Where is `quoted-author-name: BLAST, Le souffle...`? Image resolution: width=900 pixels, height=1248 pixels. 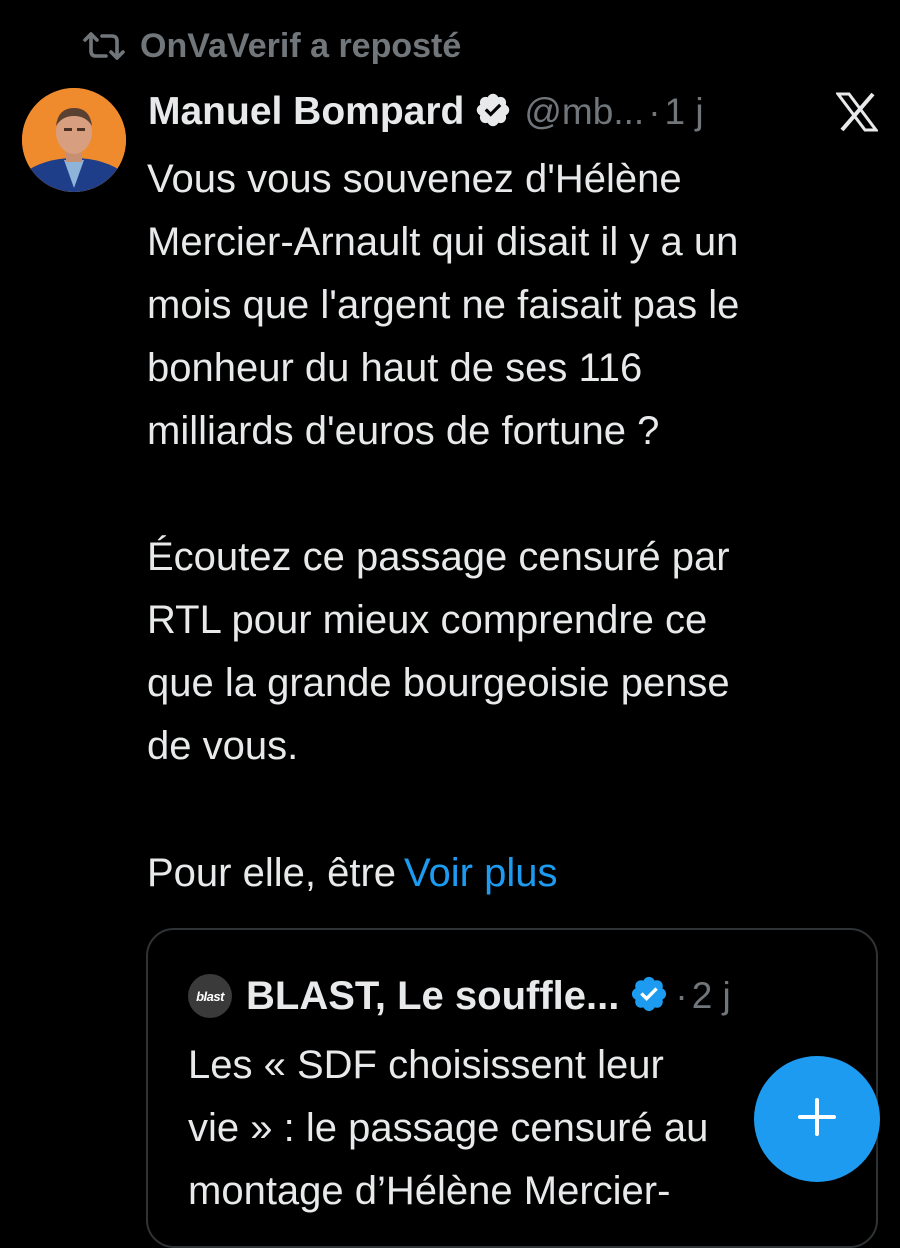 quoted-author-name: BLAST, Le souffle... is located at coordinates (433, 995).